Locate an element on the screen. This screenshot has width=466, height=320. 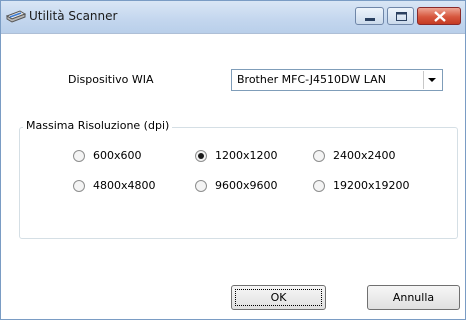
device-label: Dispositivo WIA is located at coordinates (111, 79).